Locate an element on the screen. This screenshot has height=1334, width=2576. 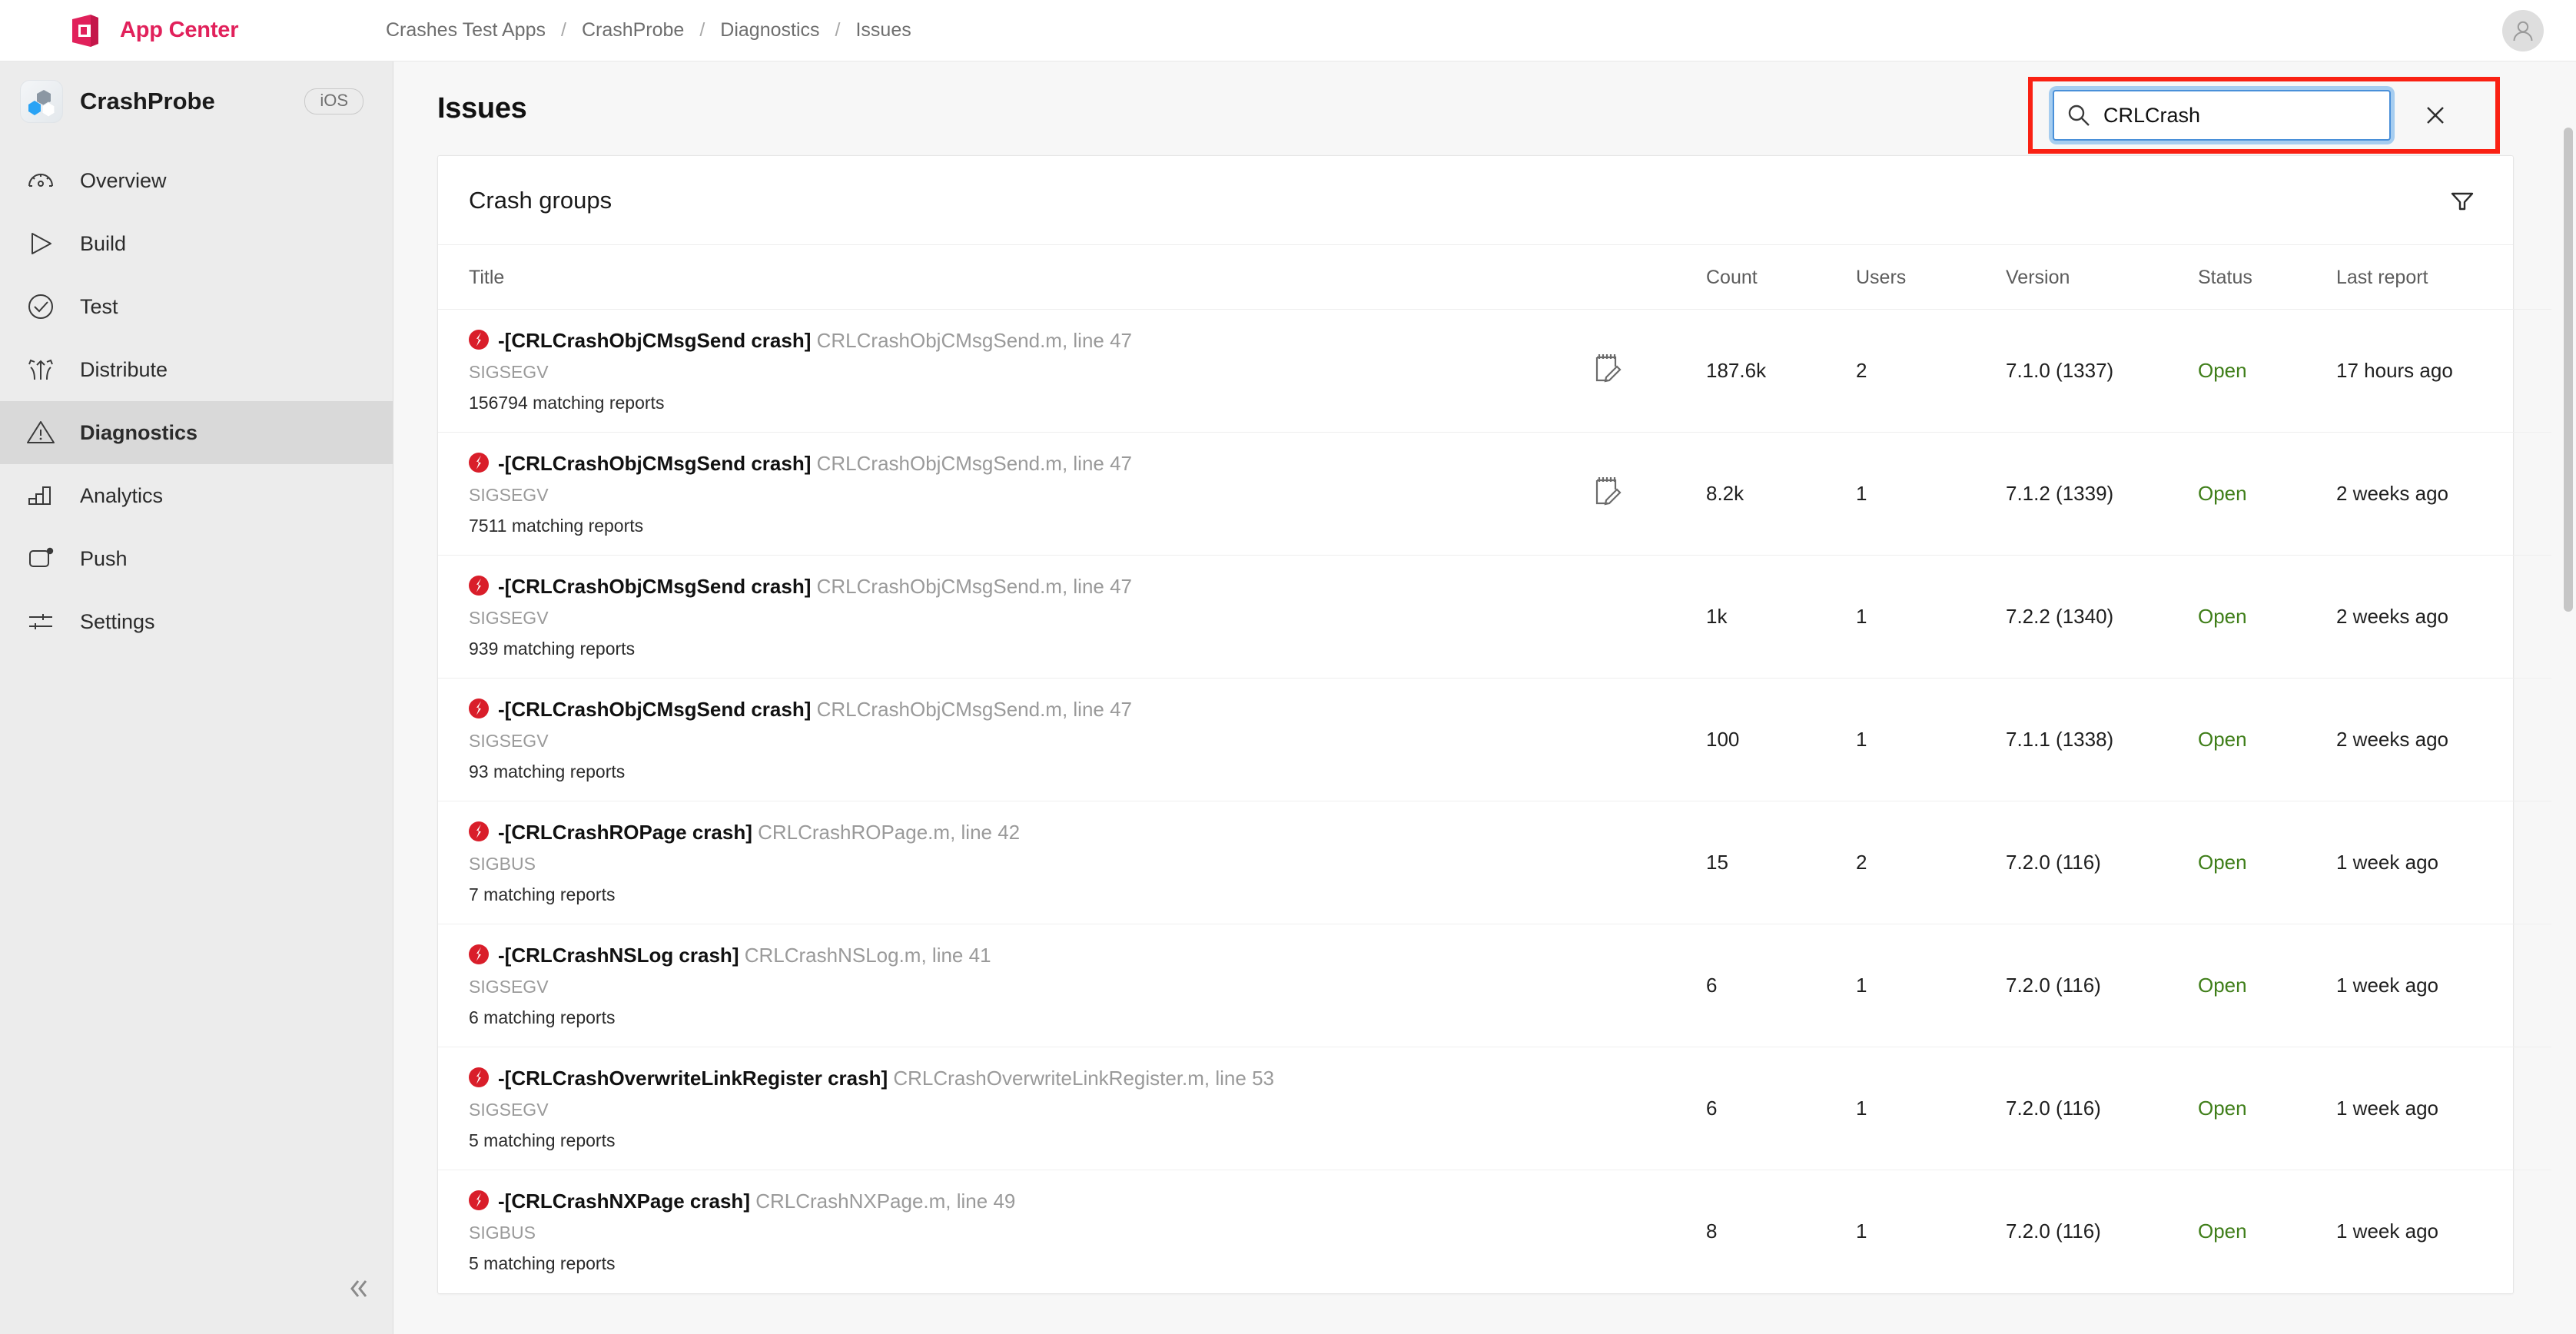
breadcrumb-item-3: Issues is located at coordinates (883, 30).